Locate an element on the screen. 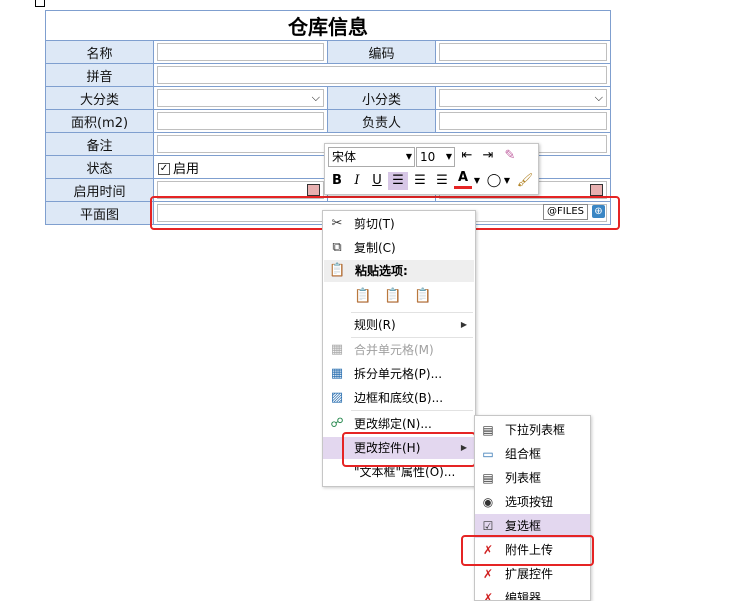 The width and height of the screenshot is (746, 601). align-center-button: ☰ is located at coordinates (420, 181).